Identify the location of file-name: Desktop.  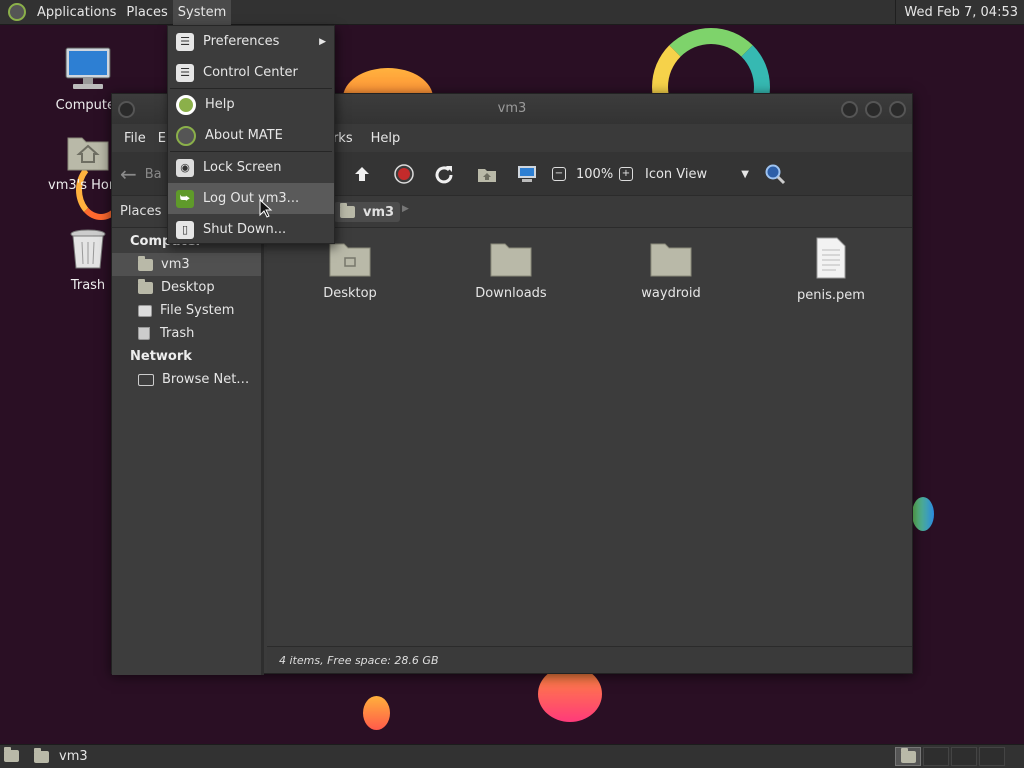
(350, 293).